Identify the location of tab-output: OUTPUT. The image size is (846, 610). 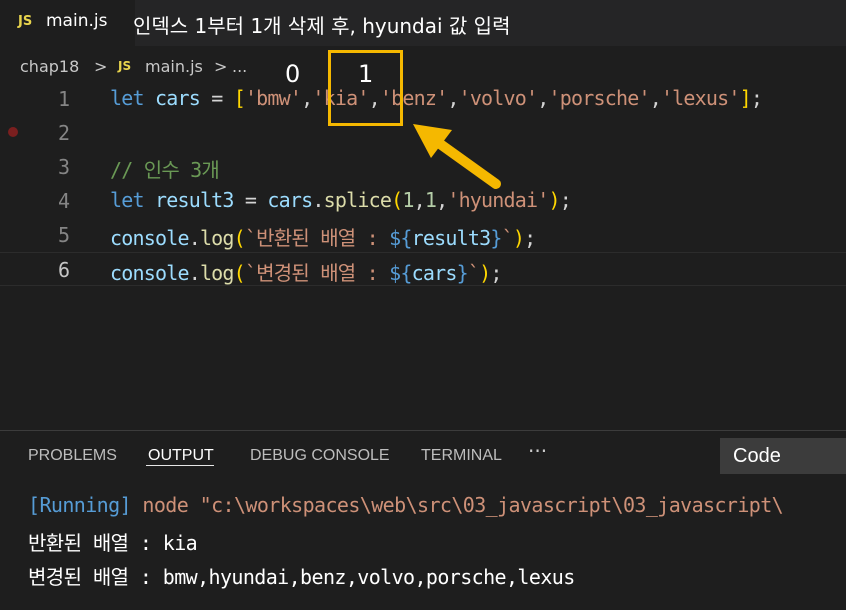
(181, 456).